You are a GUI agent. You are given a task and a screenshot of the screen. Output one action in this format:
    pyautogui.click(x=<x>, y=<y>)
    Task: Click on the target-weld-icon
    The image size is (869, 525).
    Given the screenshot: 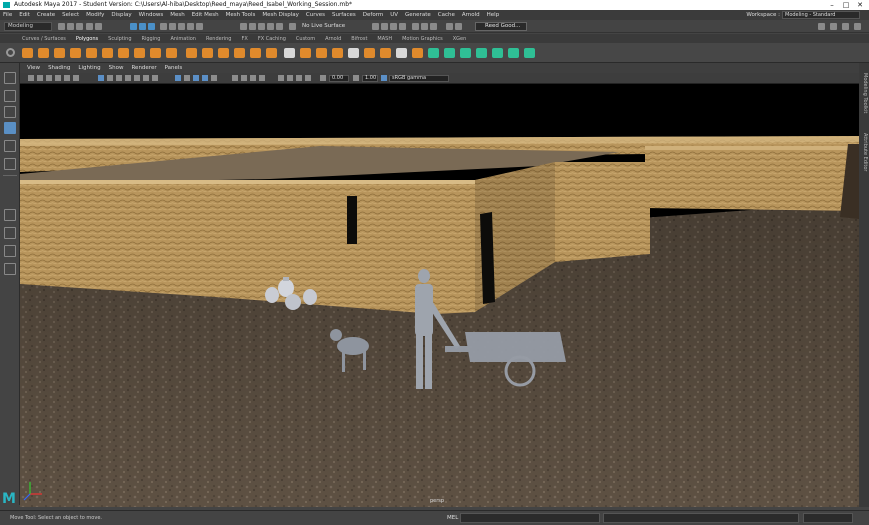 What is the action you would take?
    pyautogui.click(x=369, y=53)
    